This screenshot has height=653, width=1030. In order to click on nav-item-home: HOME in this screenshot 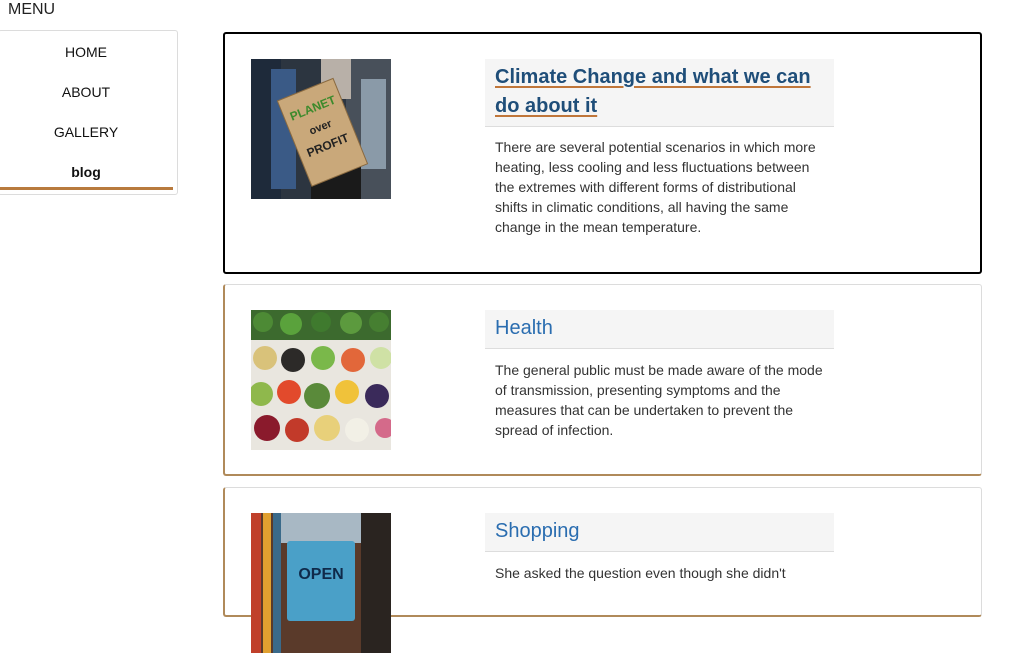, I will do `click(86, 52)`.